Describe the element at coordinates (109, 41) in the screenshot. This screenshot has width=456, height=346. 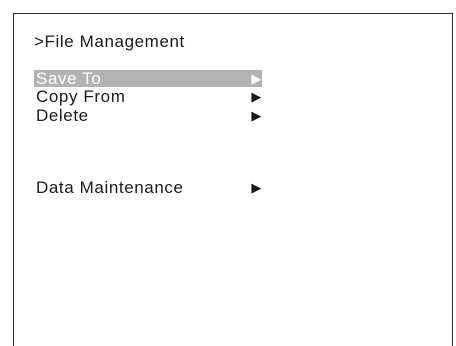
I see `page-title: >File Management` at that location.